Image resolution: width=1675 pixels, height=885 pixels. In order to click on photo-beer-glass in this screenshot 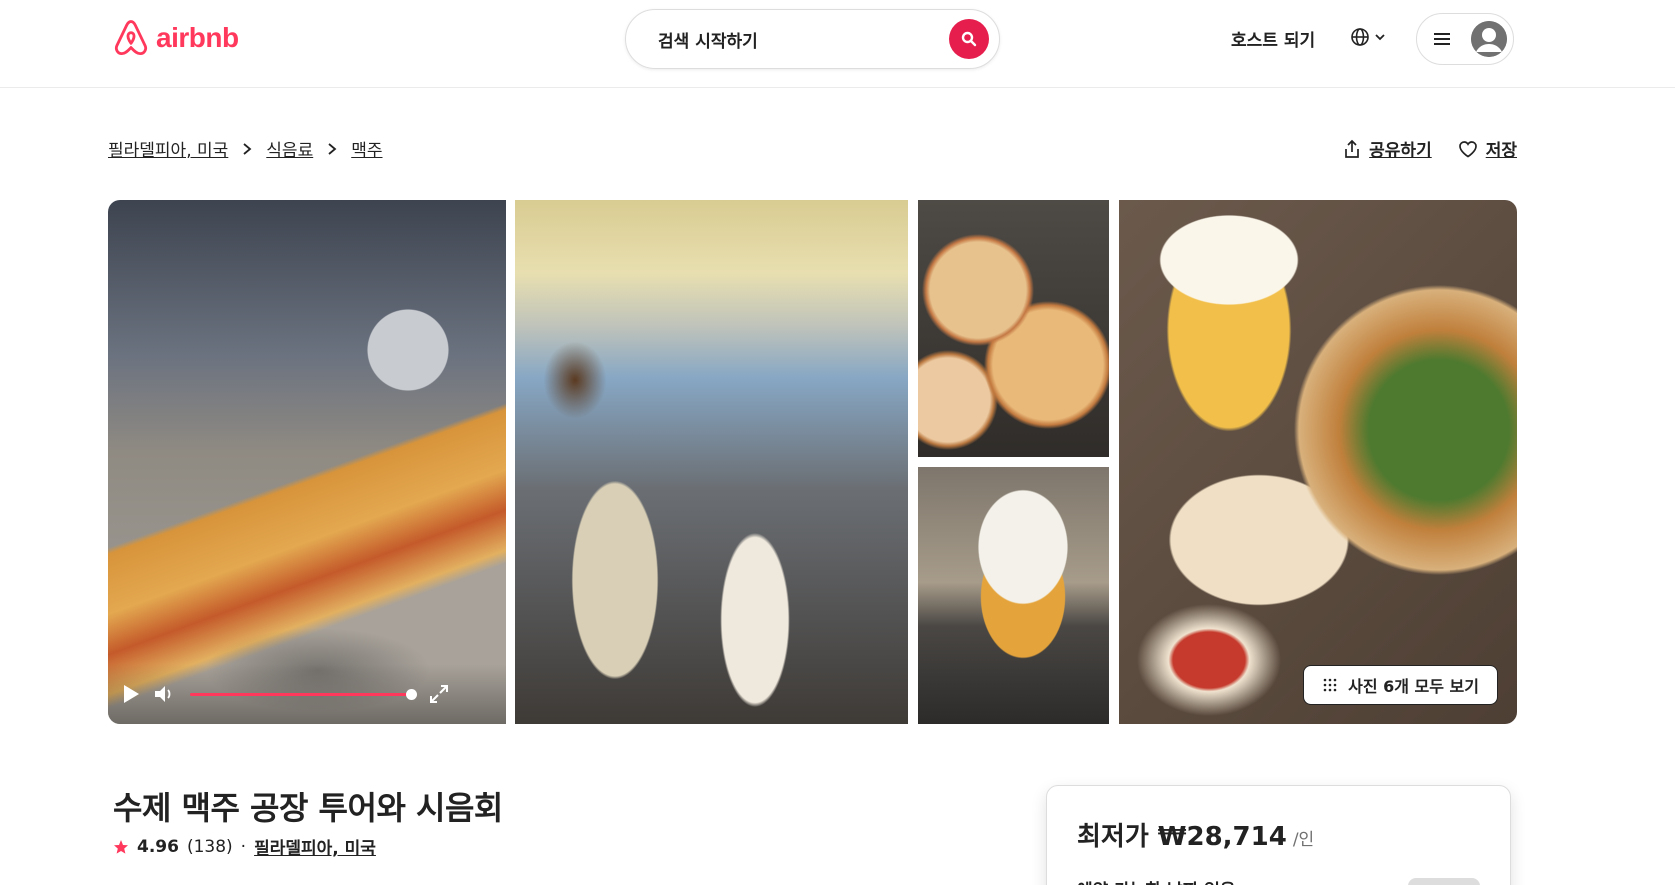, I will do `click(1013, 595)`.